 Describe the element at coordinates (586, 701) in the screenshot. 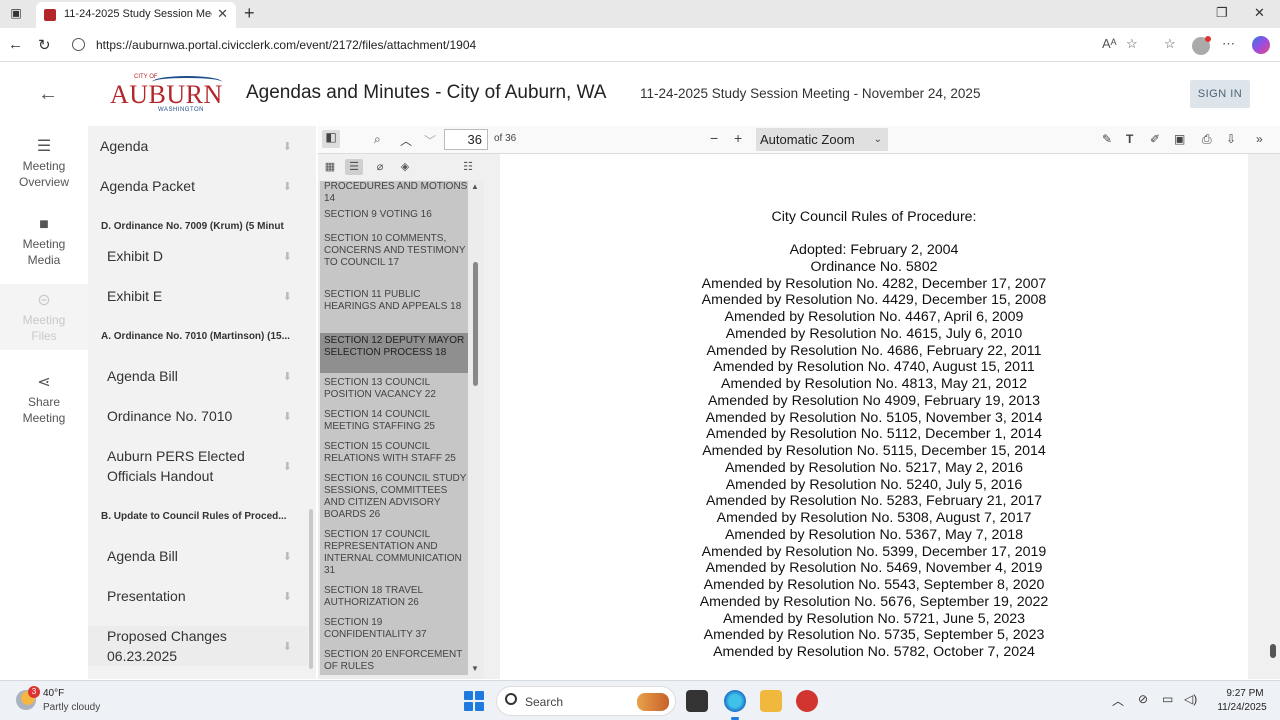

I see `taskbar-search: Search` at that location.